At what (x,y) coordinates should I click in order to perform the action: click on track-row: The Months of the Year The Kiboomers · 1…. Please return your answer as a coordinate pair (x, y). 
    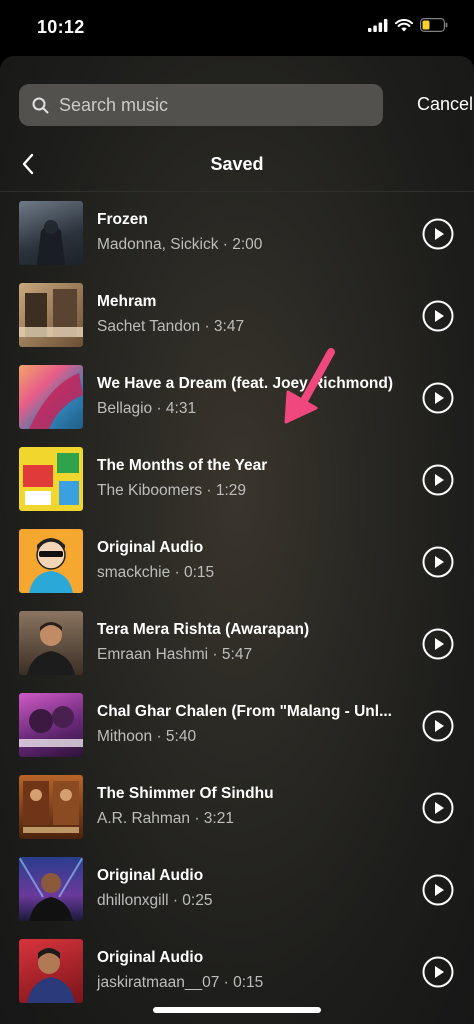
    Looking at the image, I should click on (237, 480).